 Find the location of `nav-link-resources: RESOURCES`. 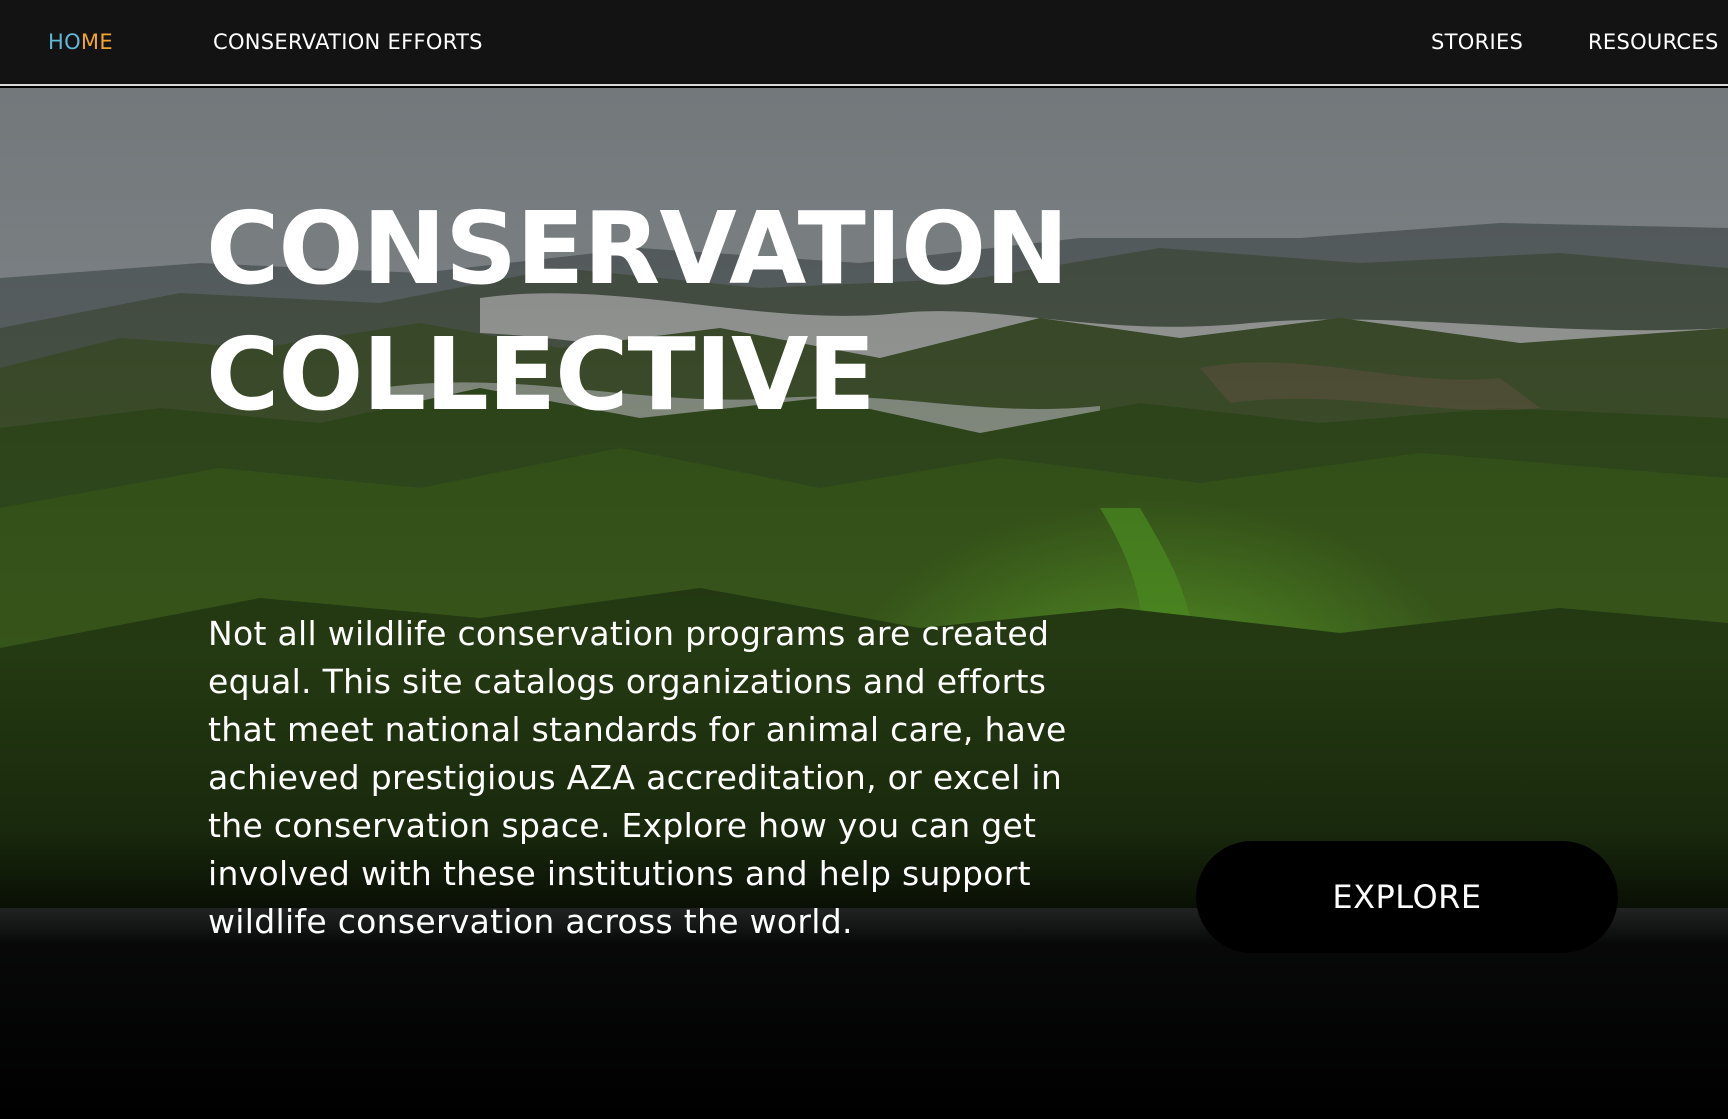

nav-link-resources: RESOURCES is located at coordinates (1653, 42).